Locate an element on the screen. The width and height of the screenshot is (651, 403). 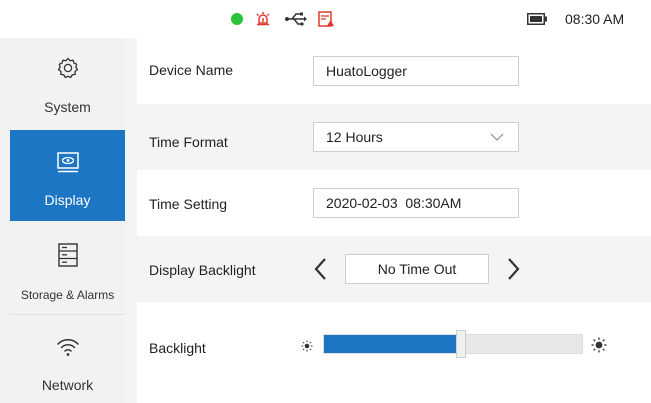
brightness-low-icon is located at coordinates (307, 346).